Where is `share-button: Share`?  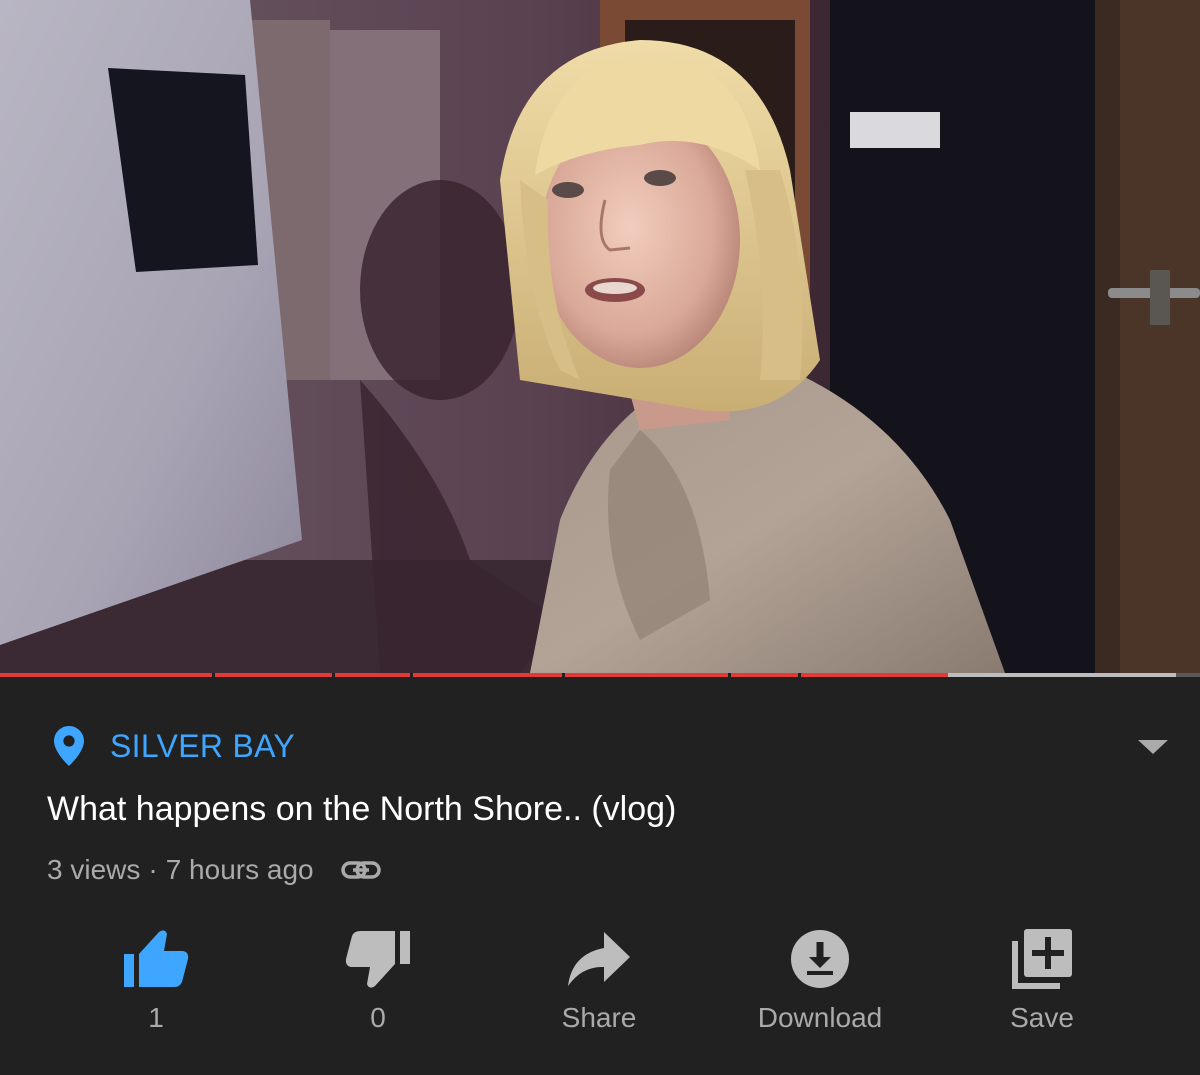
share-button: Share is located at coordinates (599, 983).